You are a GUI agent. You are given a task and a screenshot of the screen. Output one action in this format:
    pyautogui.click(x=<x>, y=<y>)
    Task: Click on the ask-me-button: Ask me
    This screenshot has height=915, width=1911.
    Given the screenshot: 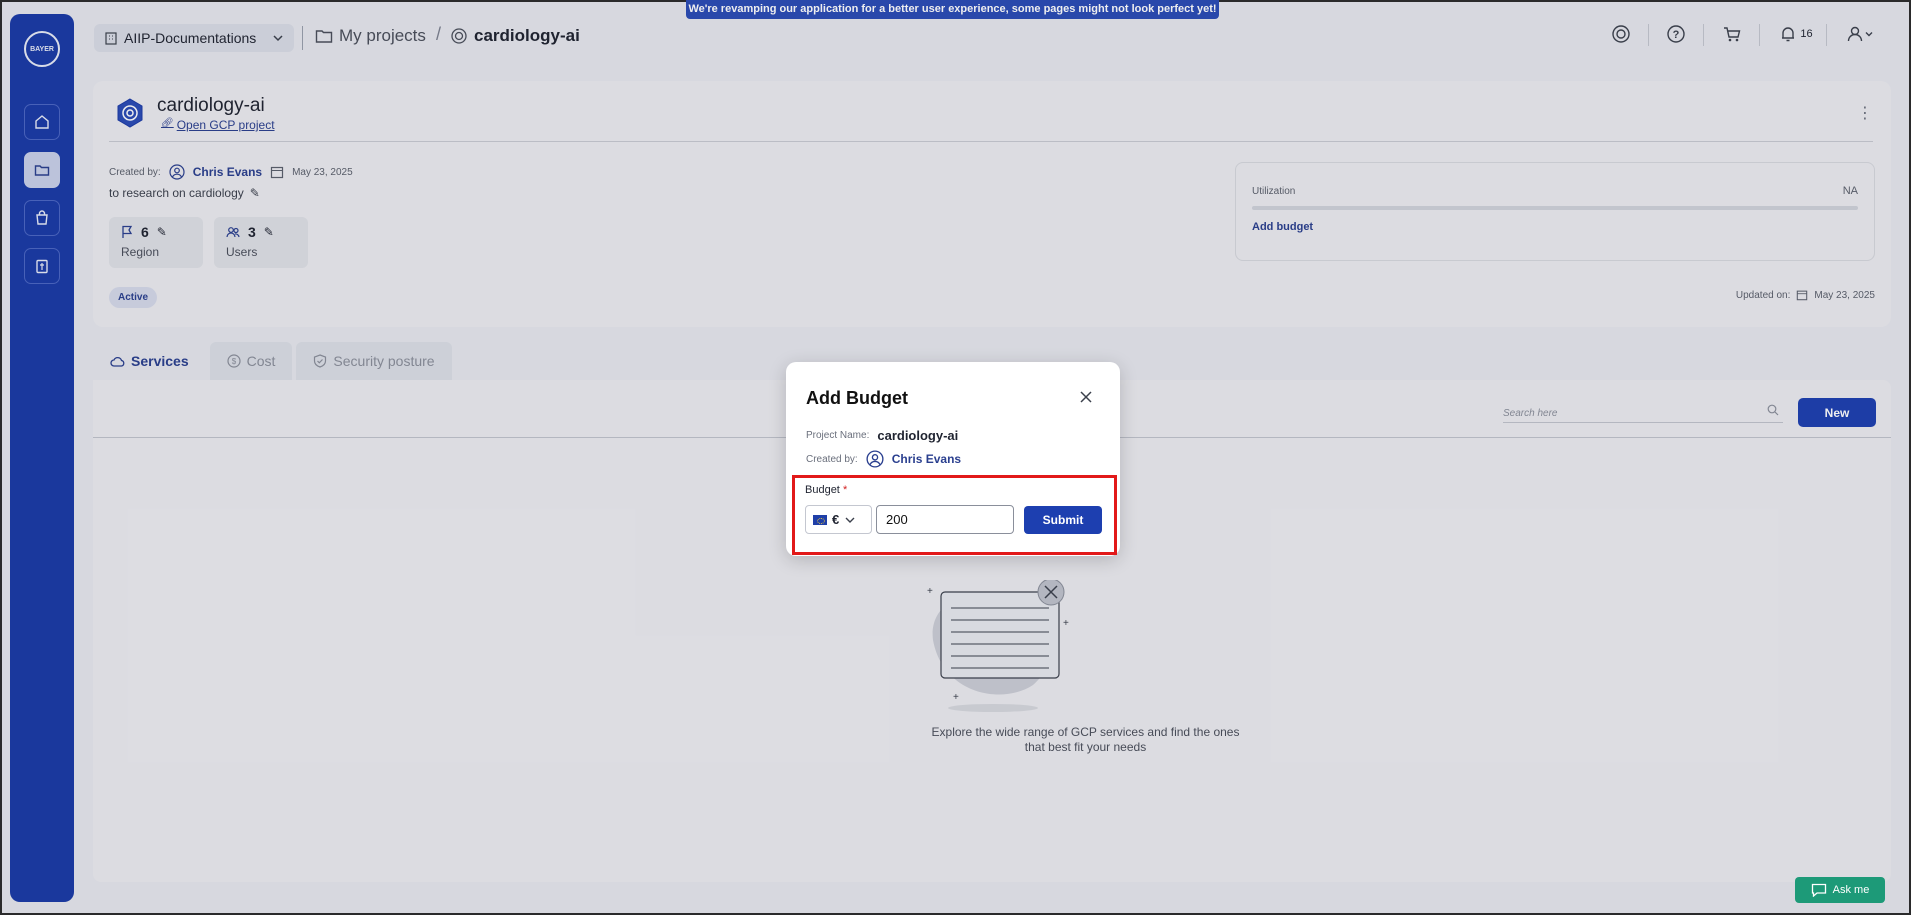 What is the action you would take?
    pyautogui.click(x=1840, y=890)
    